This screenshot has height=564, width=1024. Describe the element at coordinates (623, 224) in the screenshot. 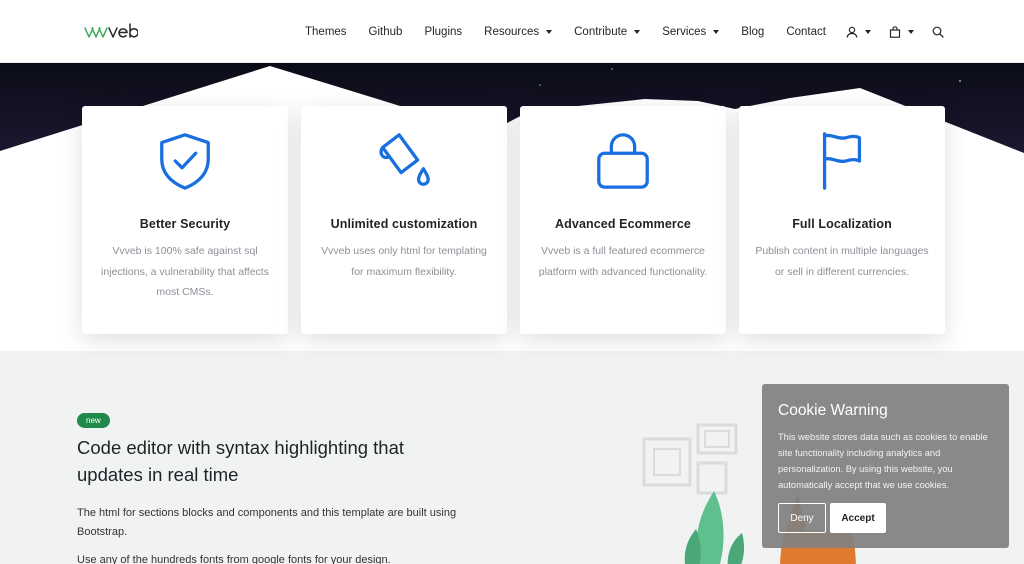

I see `card-title: Advanced Ecommerce` at that location.